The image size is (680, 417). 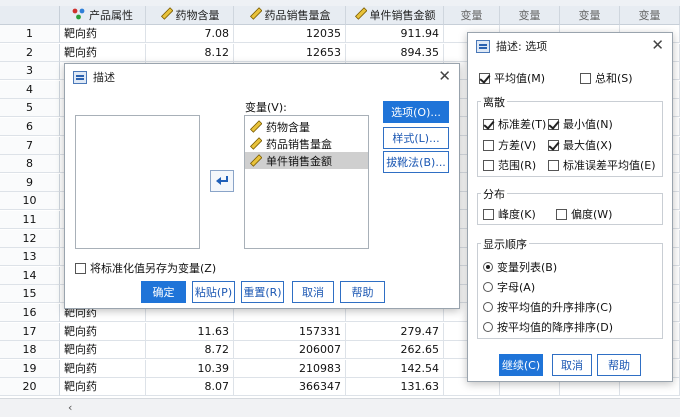 What do you see at coordinates (30, 34) in the screenshot?
I see `row-number: 1` at bounding box center [30, 34].